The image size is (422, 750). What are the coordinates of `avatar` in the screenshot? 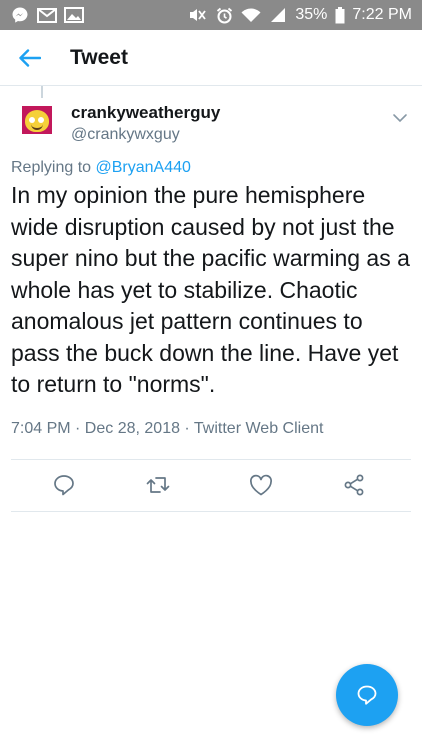 It's located at (37, 124).